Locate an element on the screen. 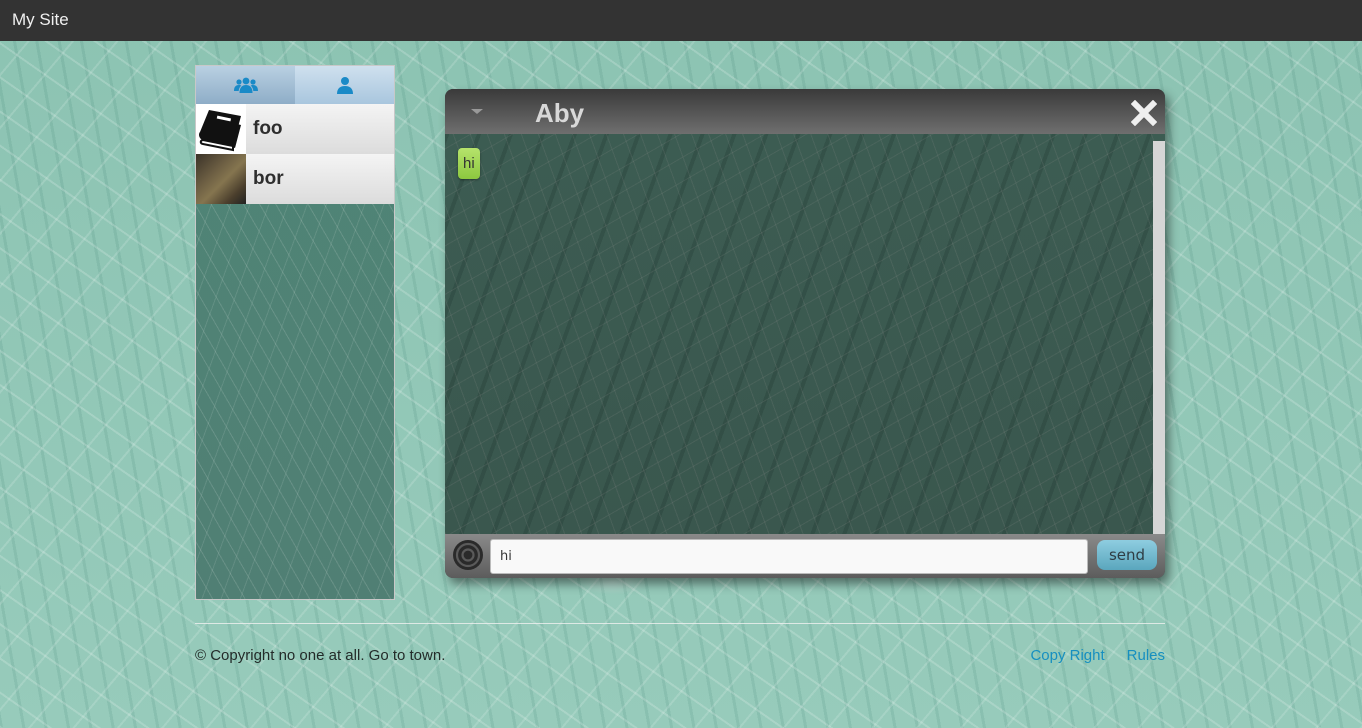 The height and width of the screenshot is (728, 1362). rules-link: Rules is located at coordinates (1146, 655).